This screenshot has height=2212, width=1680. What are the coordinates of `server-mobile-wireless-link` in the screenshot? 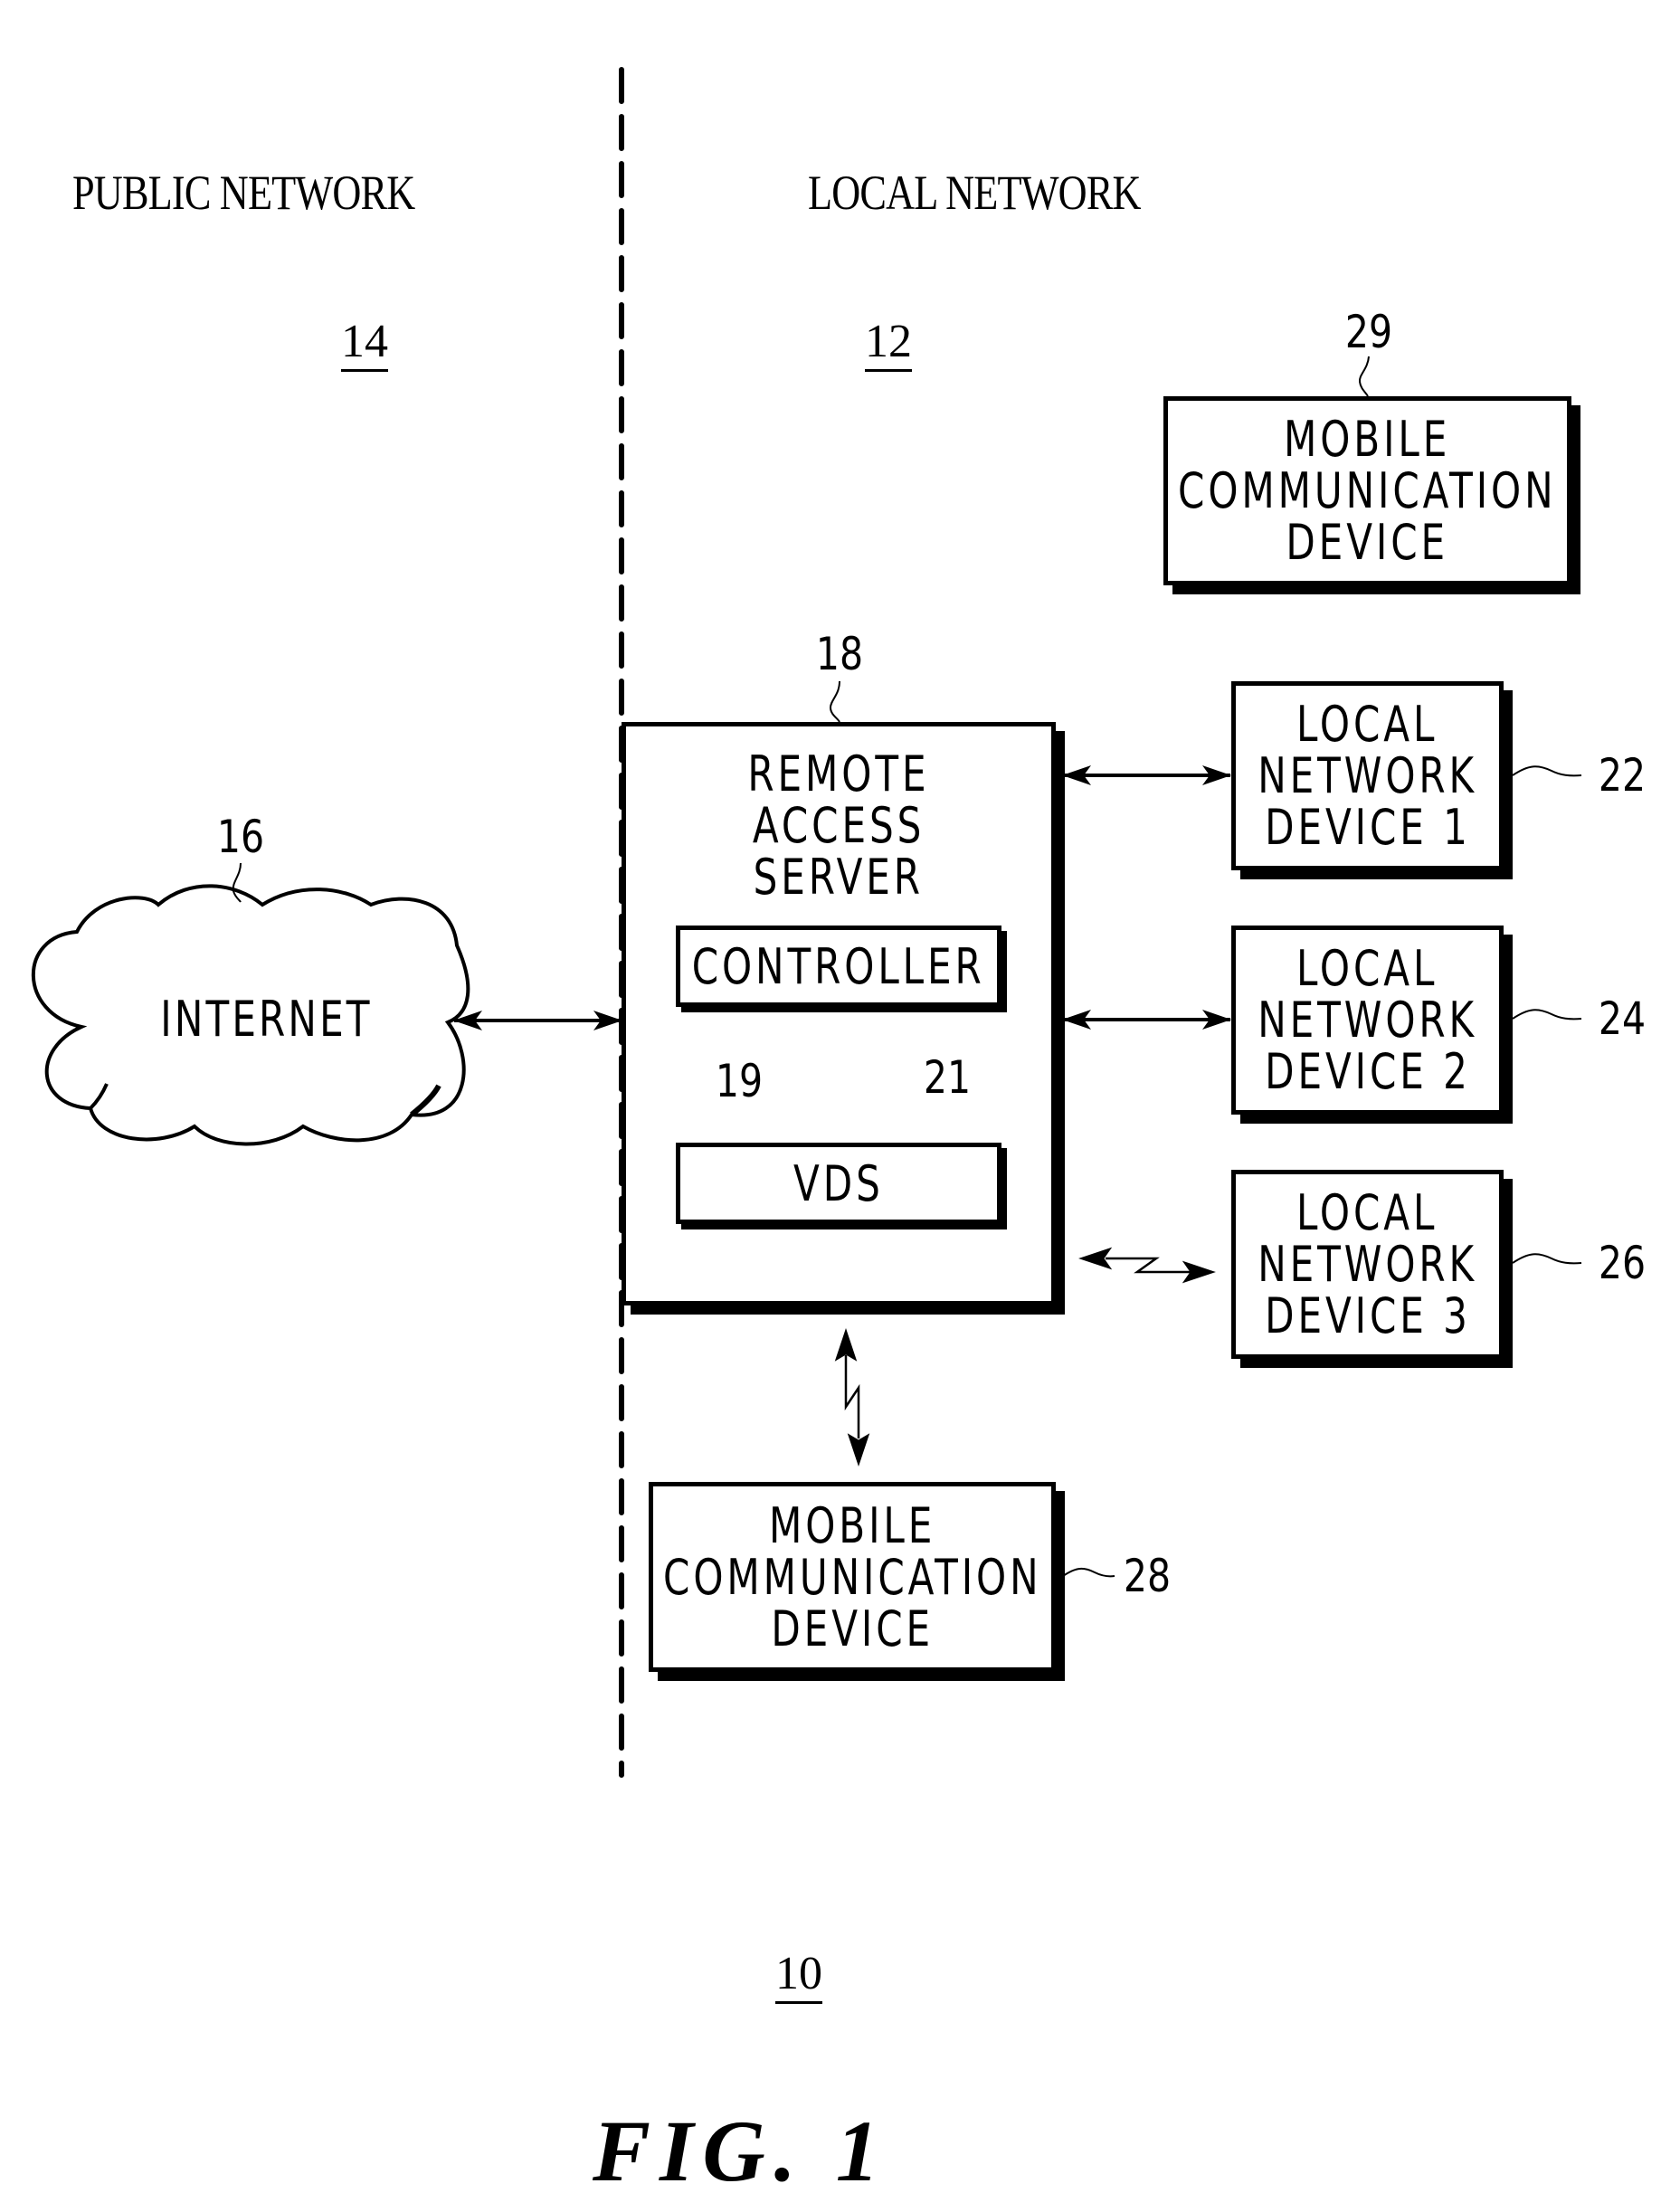 It's located at (852, 1398).